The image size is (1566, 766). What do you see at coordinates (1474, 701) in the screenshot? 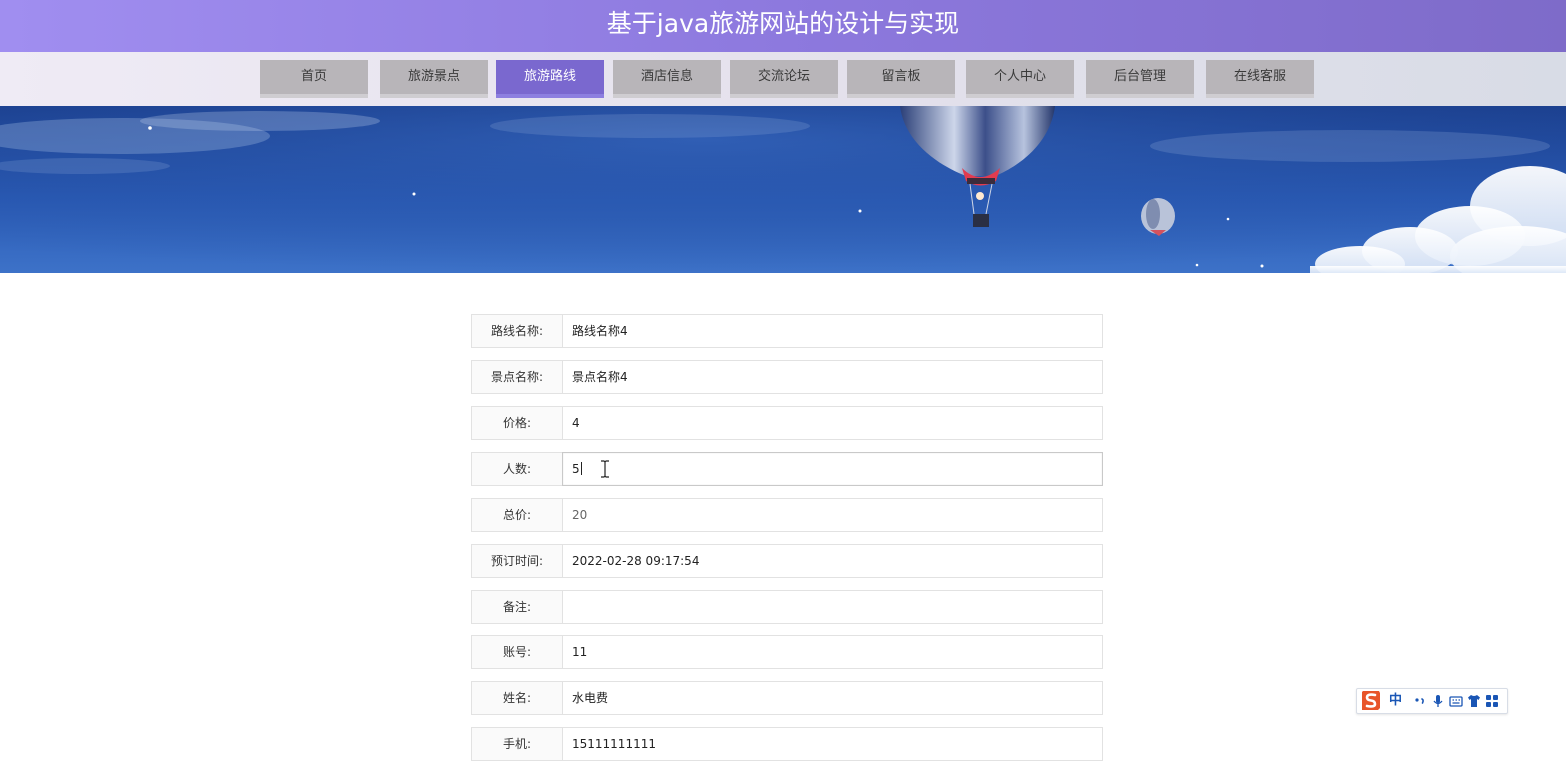
I see `skin-shirt-icon` at bounding box center [1474, 701].